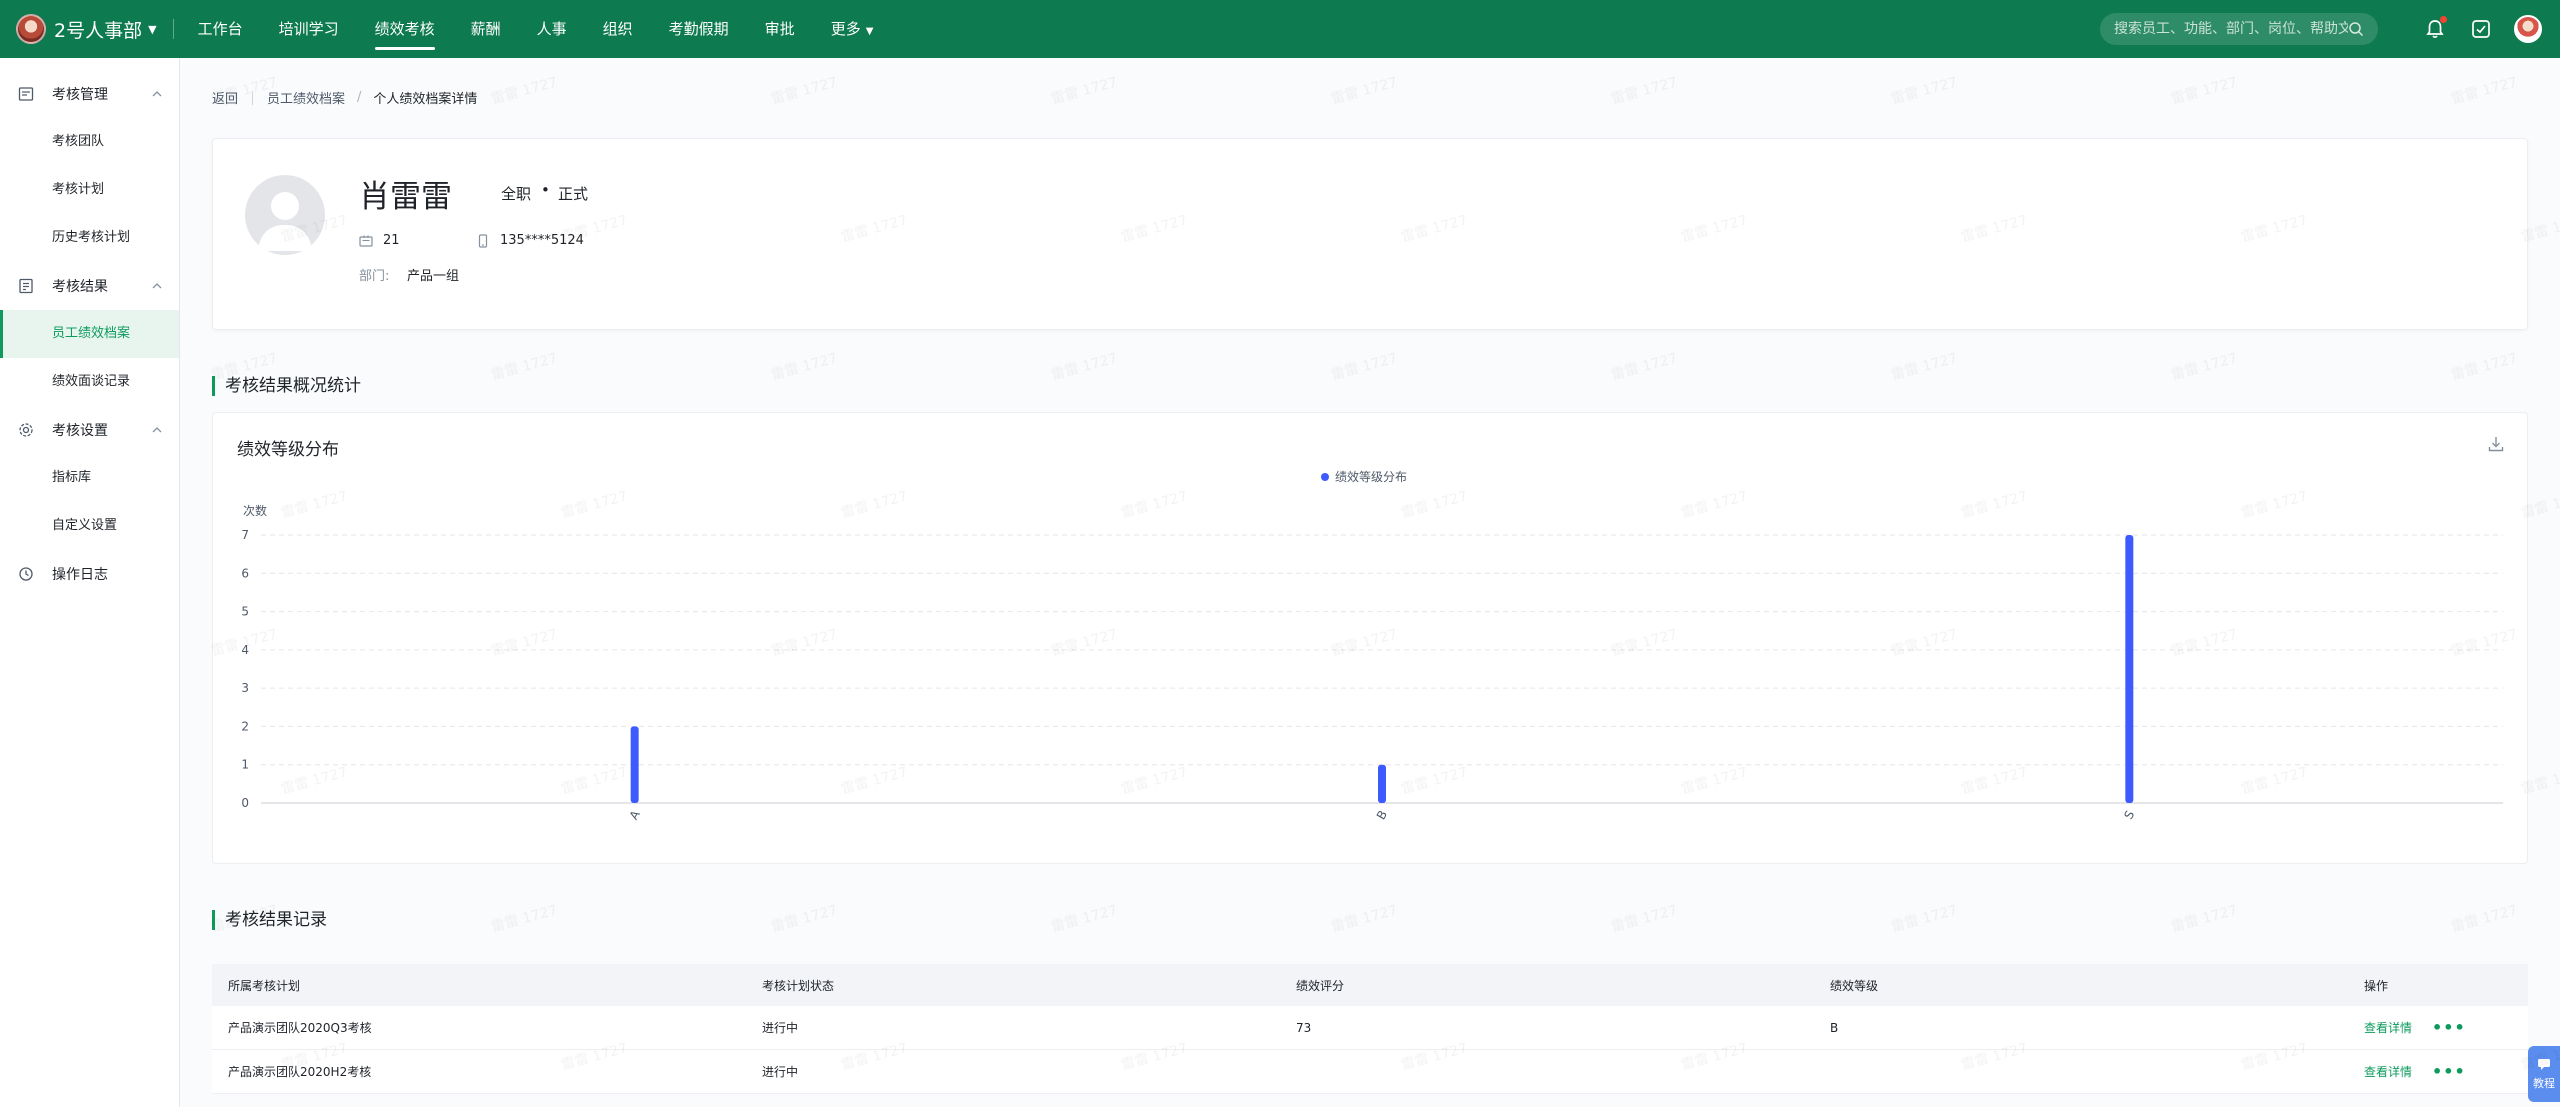  What do you see at coordinates (2129, 669) in the screenshot?
I see `bar-S` at bounding box center [2129, 669].